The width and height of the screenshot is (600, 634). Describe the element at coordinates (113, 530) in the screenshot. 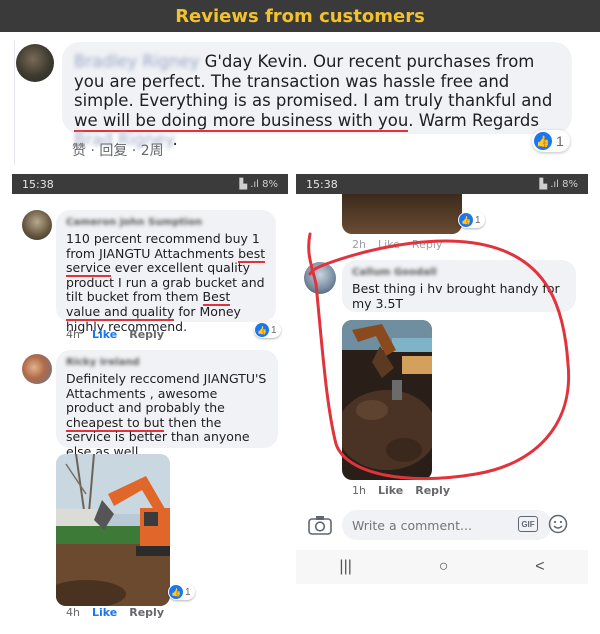

I see `excavator-photo` at that location.